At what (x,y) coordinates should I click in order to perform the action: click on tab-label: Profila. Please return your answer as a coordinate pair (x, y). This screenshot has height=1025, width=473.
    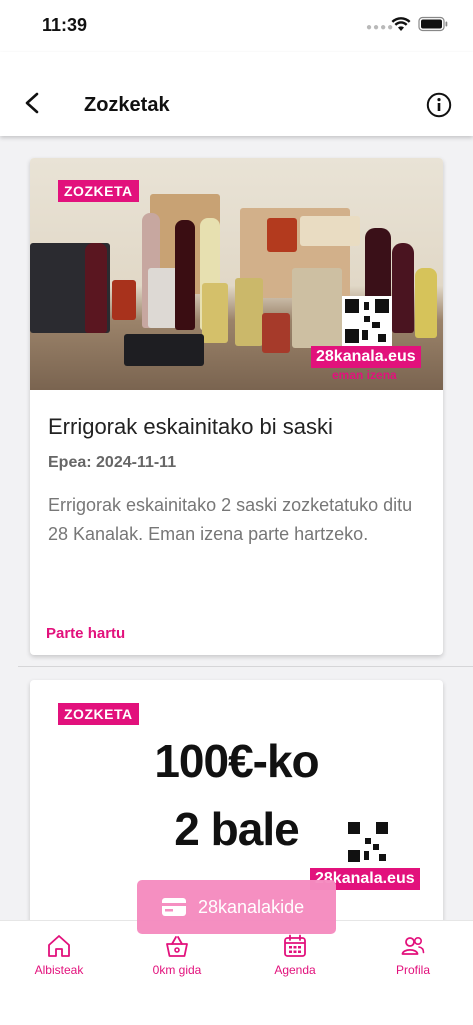
    Looking at the image, I should click on (412, 970).